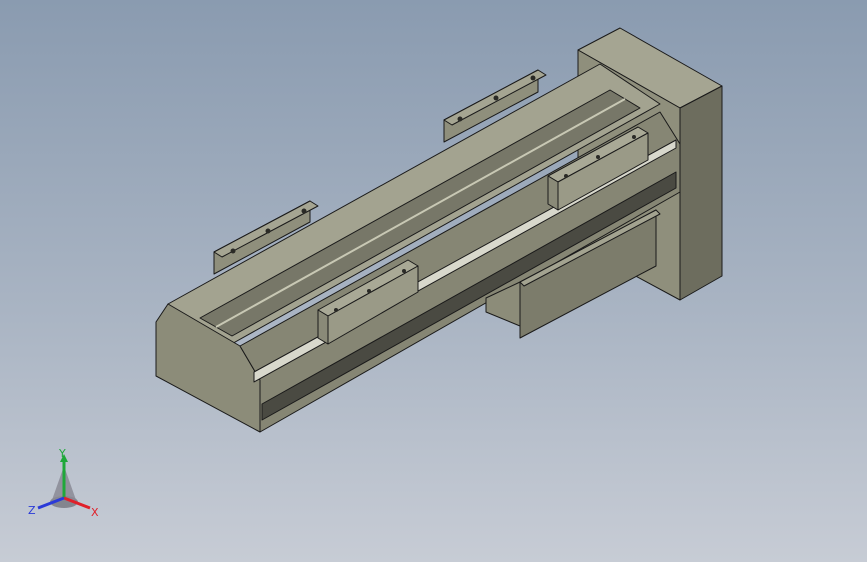  I want to click on orientation-triad: Y X Z, so click(64, 486).